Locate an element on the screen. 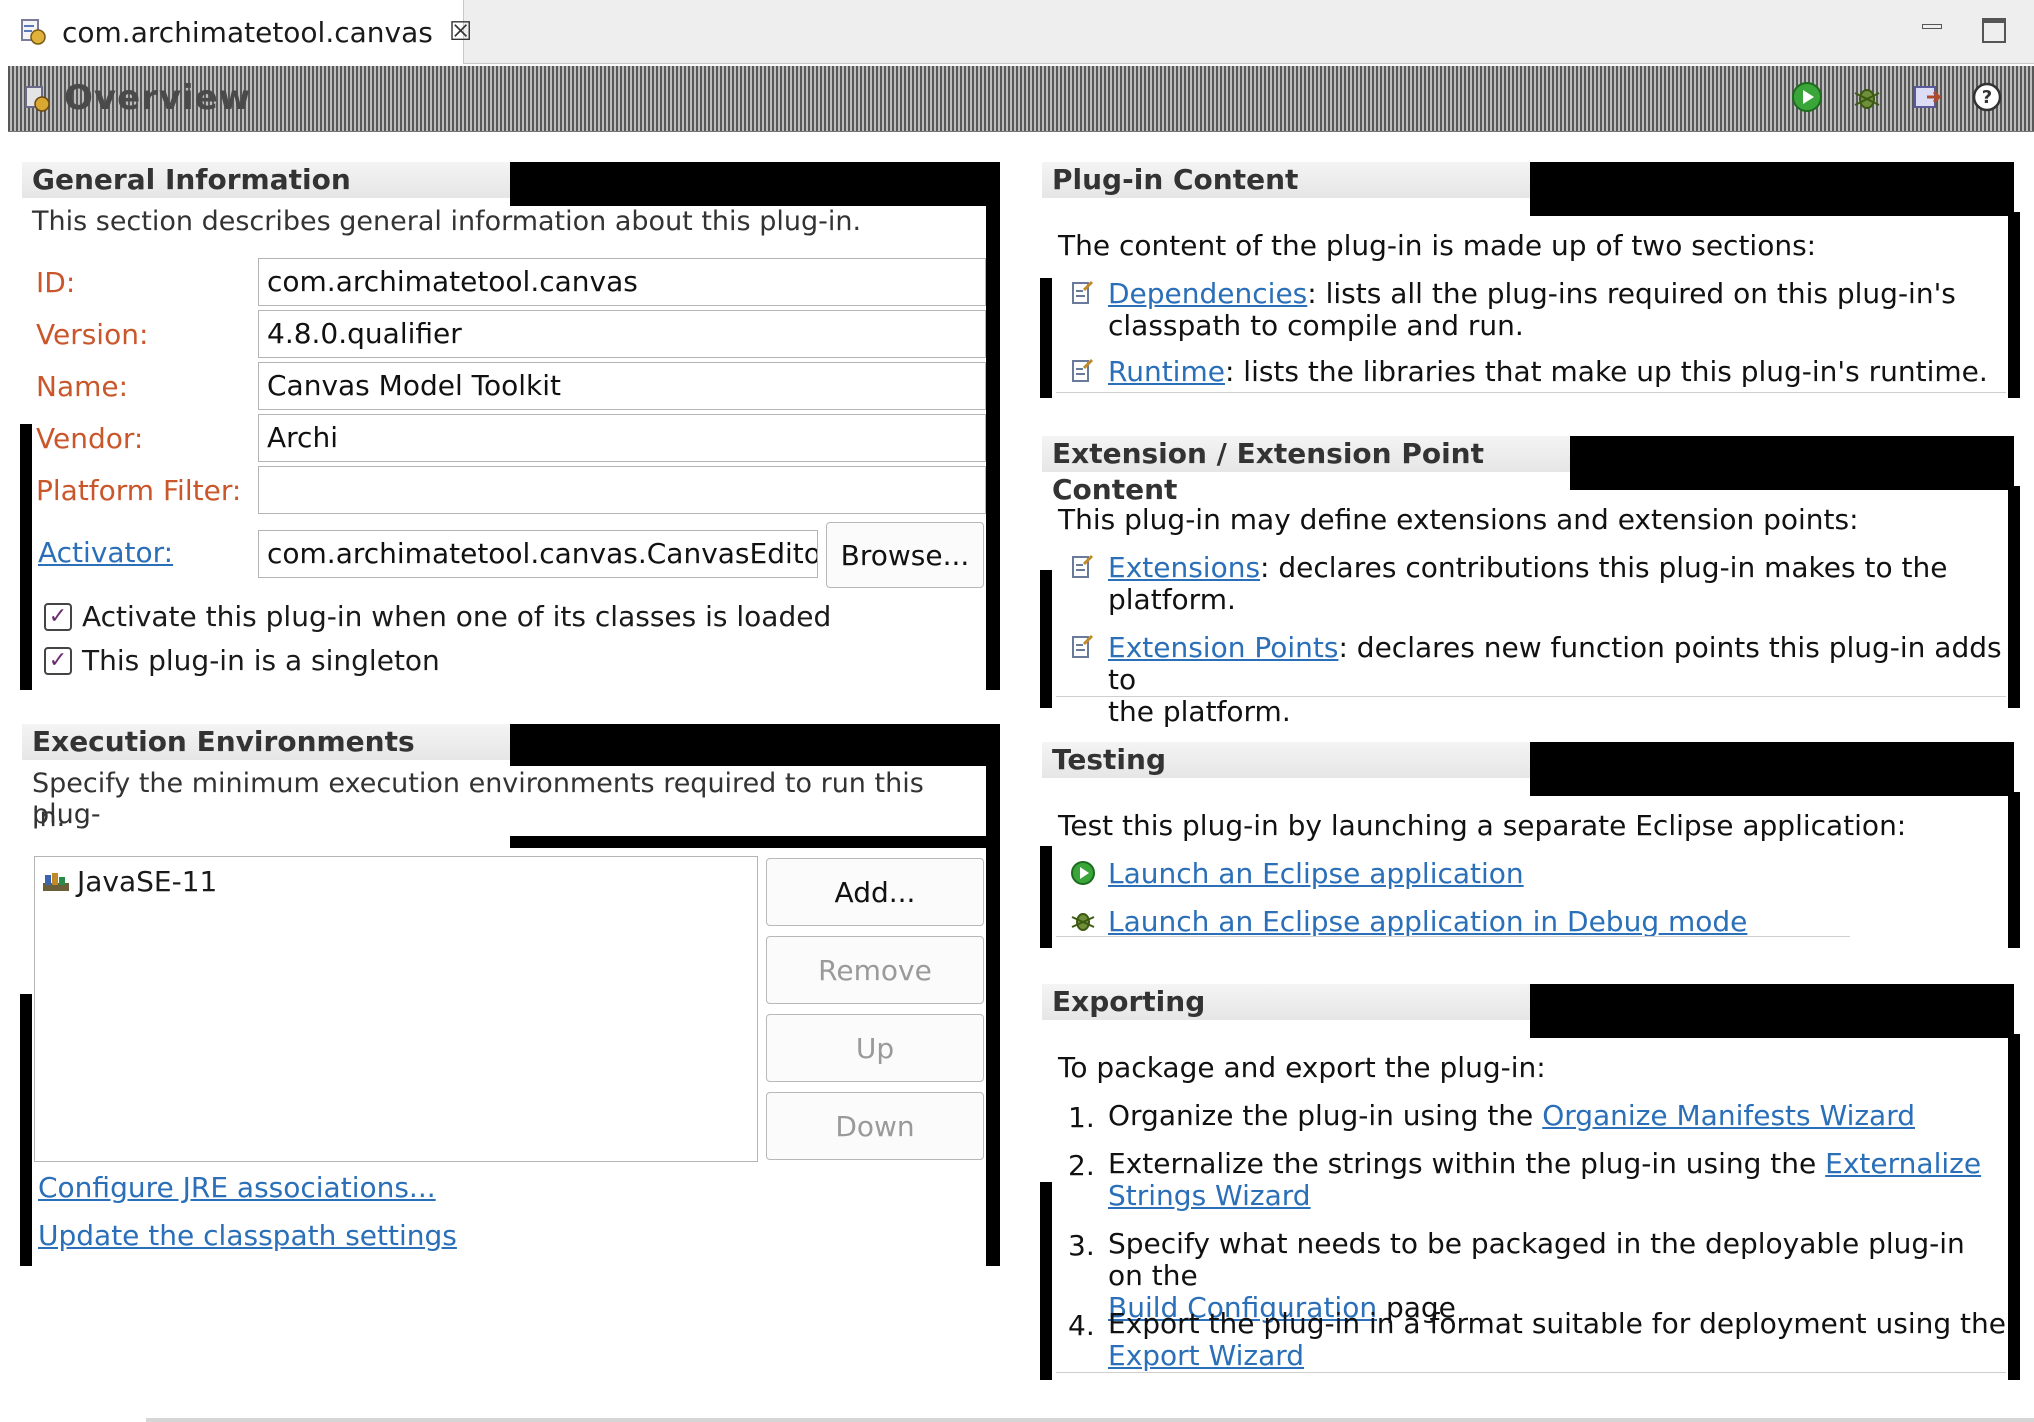 This screenshot has width=2034, height=1422. page-title: Overview is located at coordinates (158, 98).